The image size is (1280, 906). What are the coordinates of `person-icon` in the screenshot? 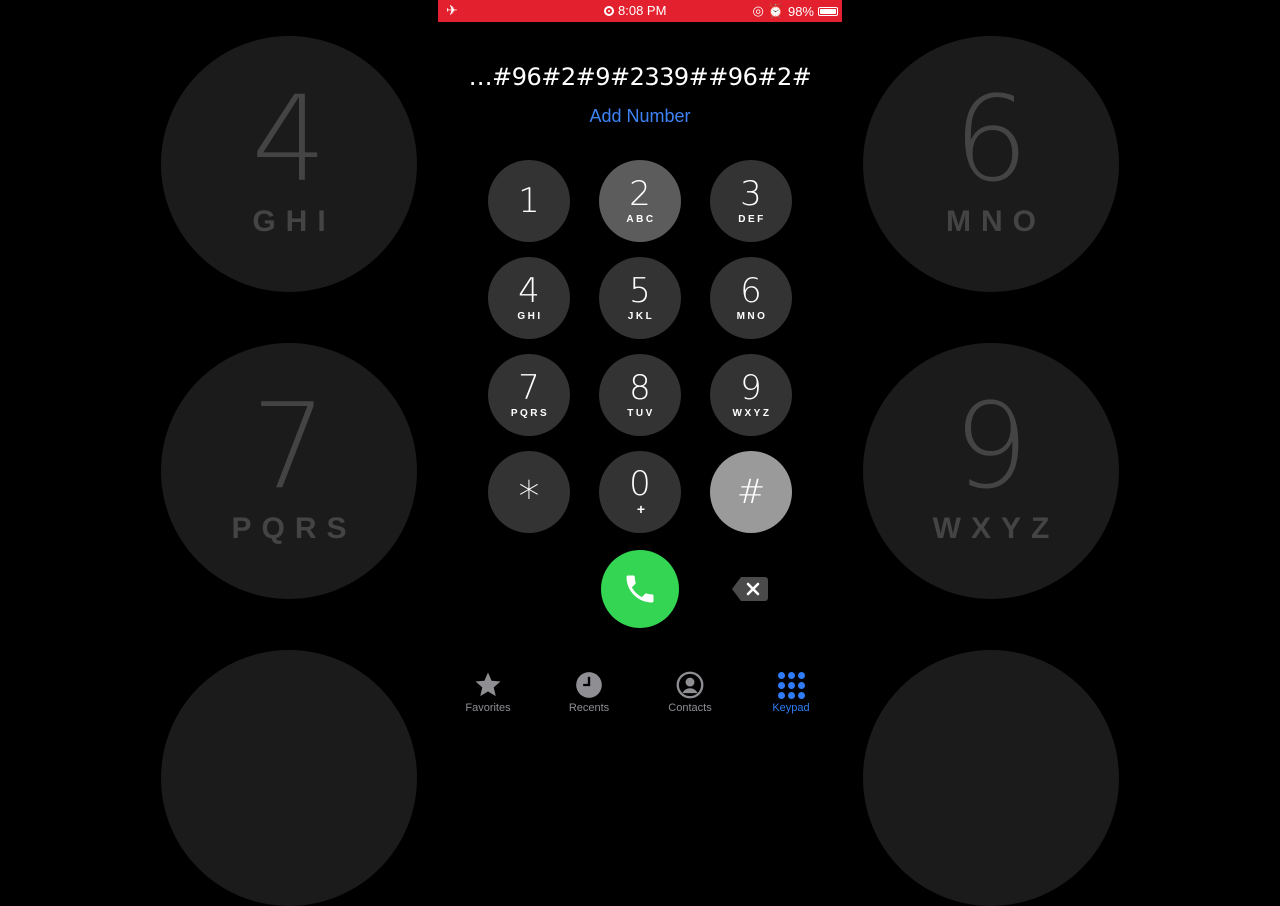 It's located at (690, 685).